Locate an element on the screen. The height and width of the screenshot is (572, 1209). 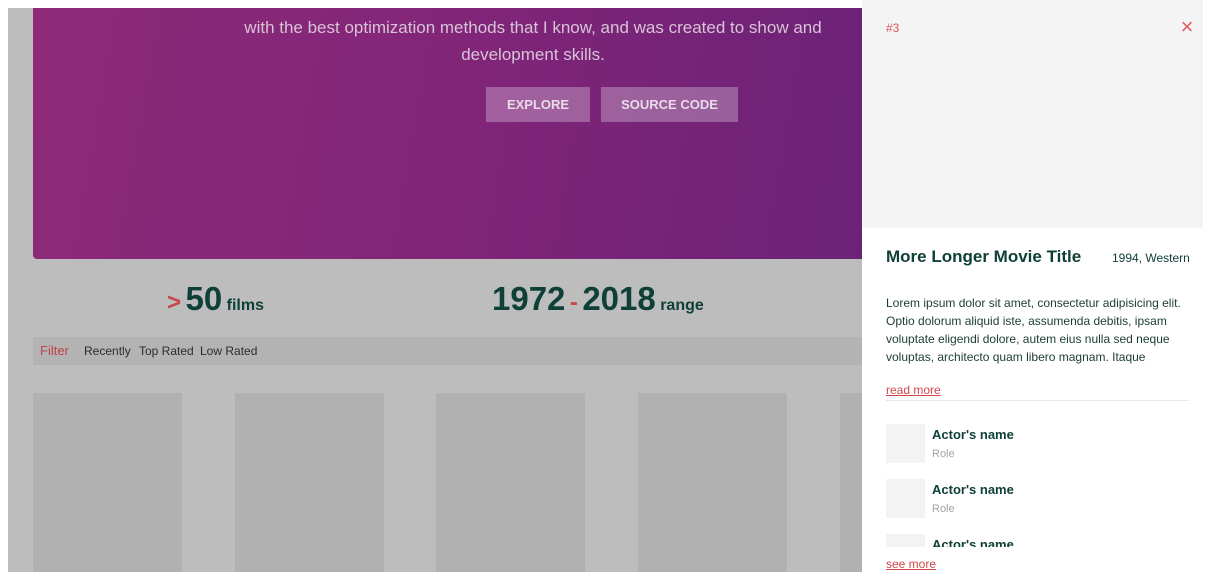
see-more-link: see more is located at coordinates (911, 564).